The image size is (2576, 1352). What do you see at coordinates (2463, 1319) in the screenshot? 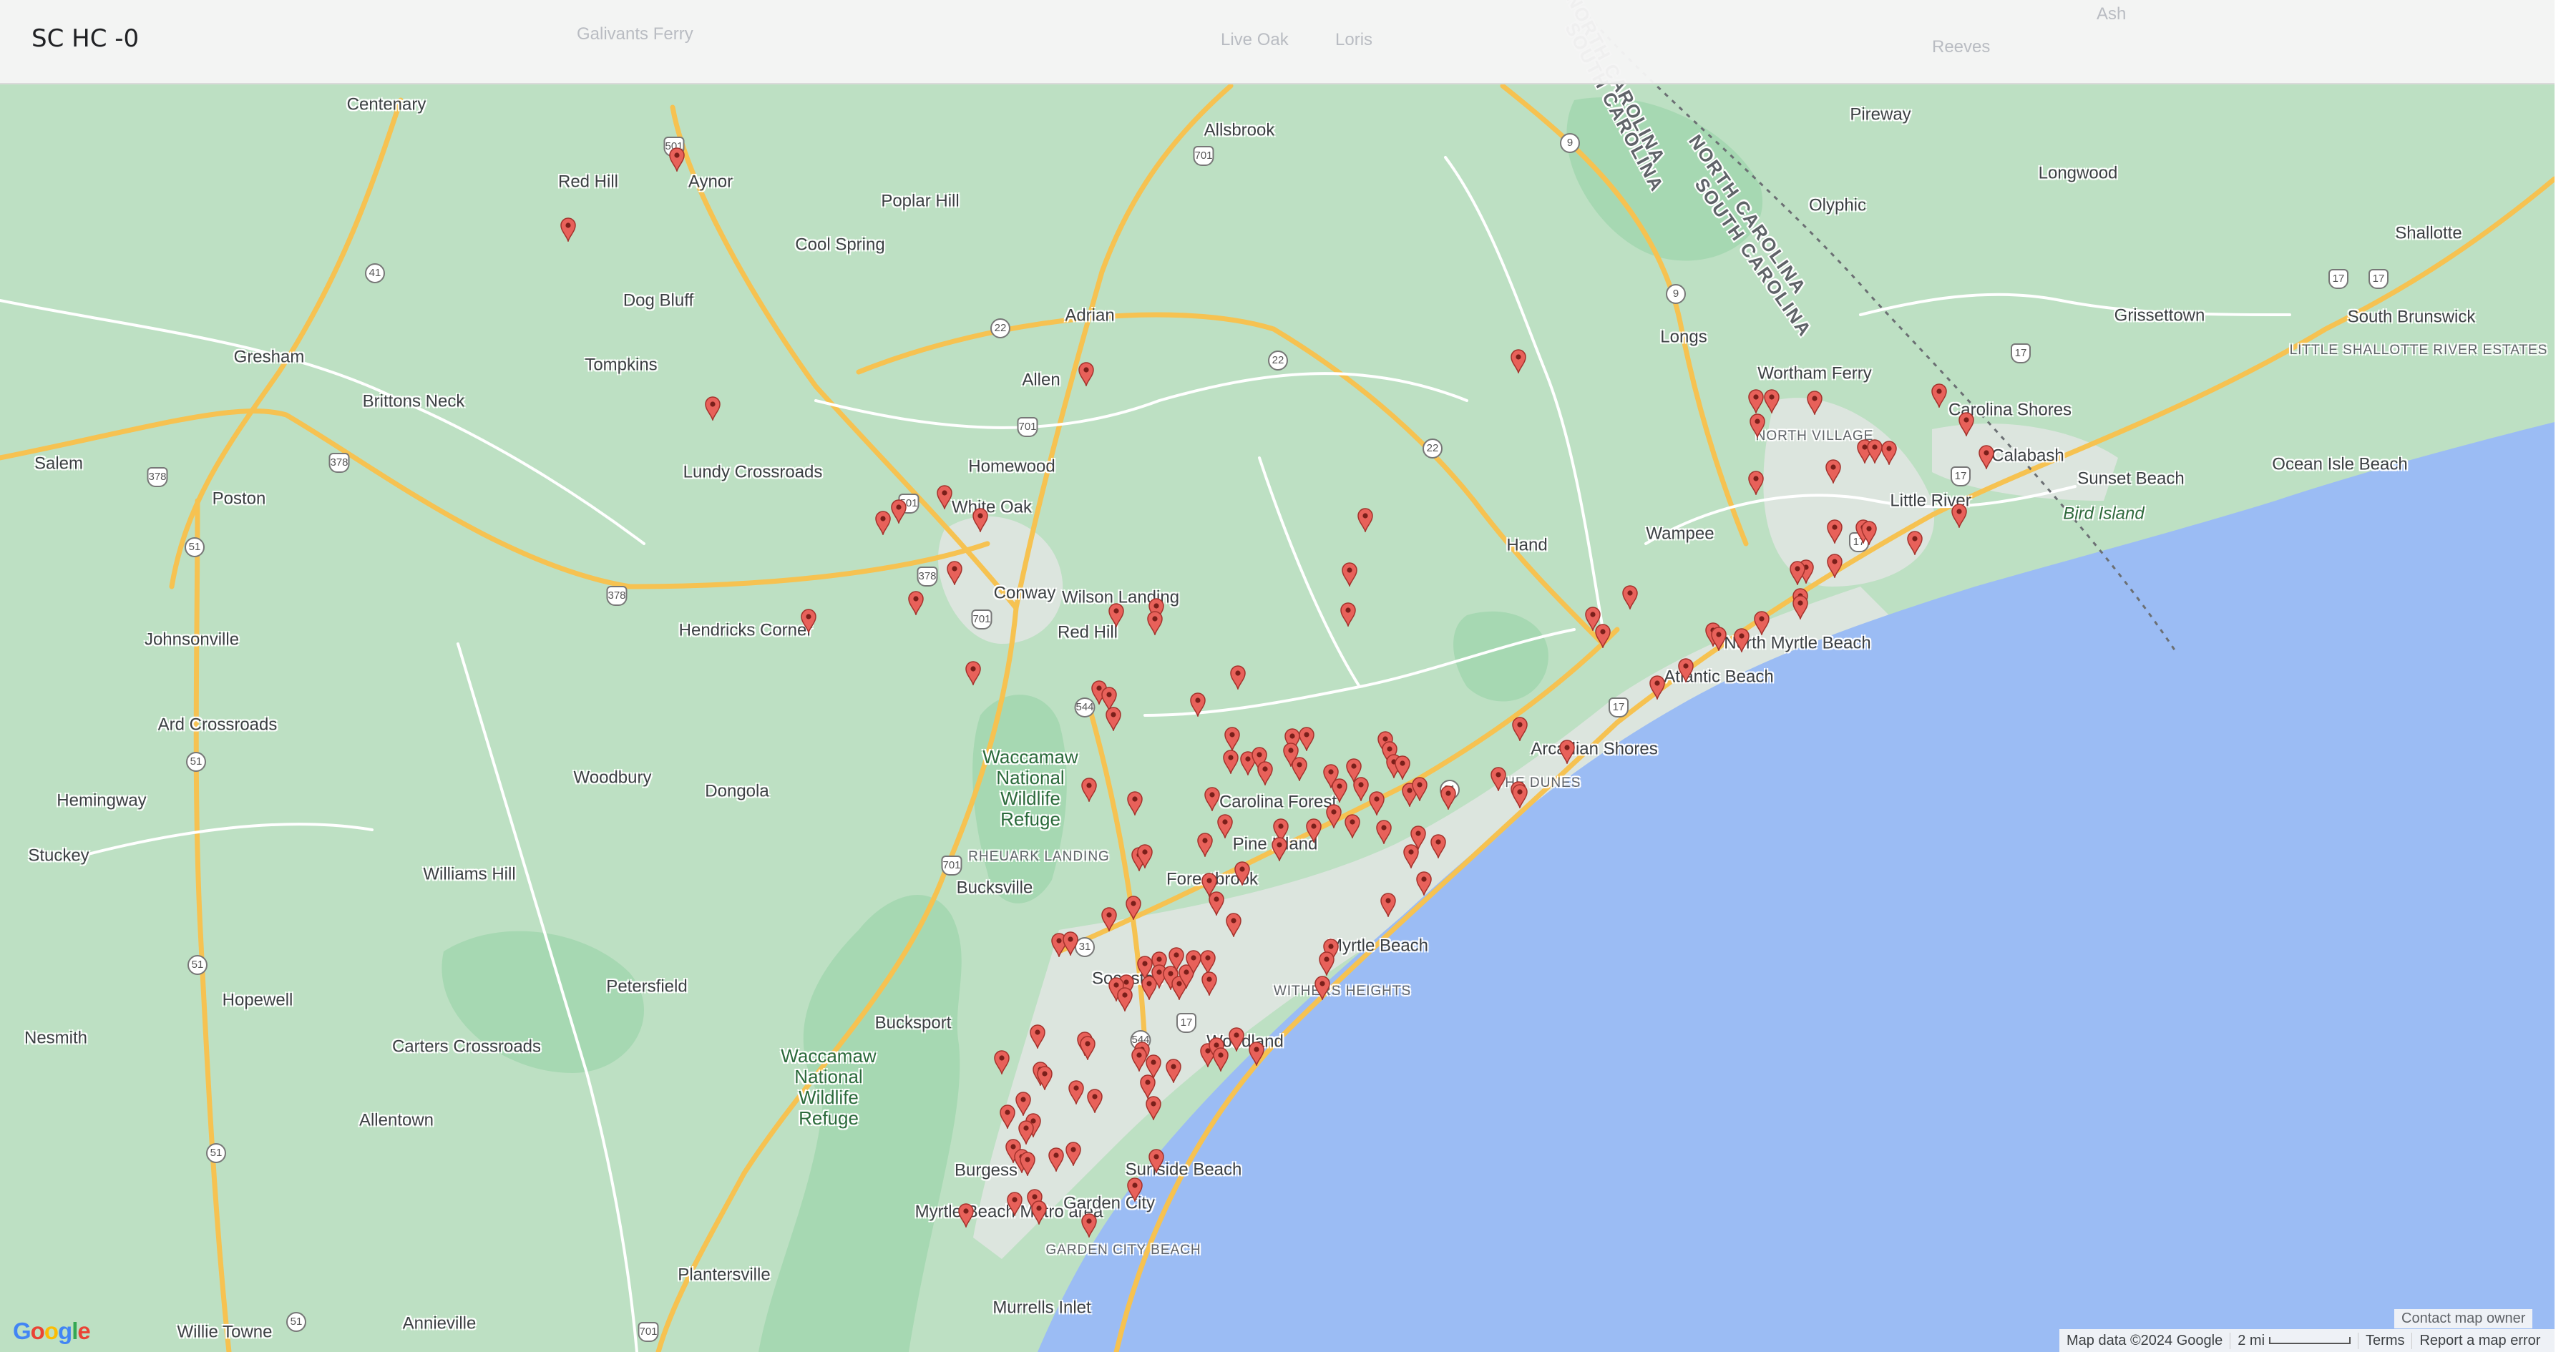
I see `contact-map-owner-link: Contact map owner` at bounding box center [2463, 1319].